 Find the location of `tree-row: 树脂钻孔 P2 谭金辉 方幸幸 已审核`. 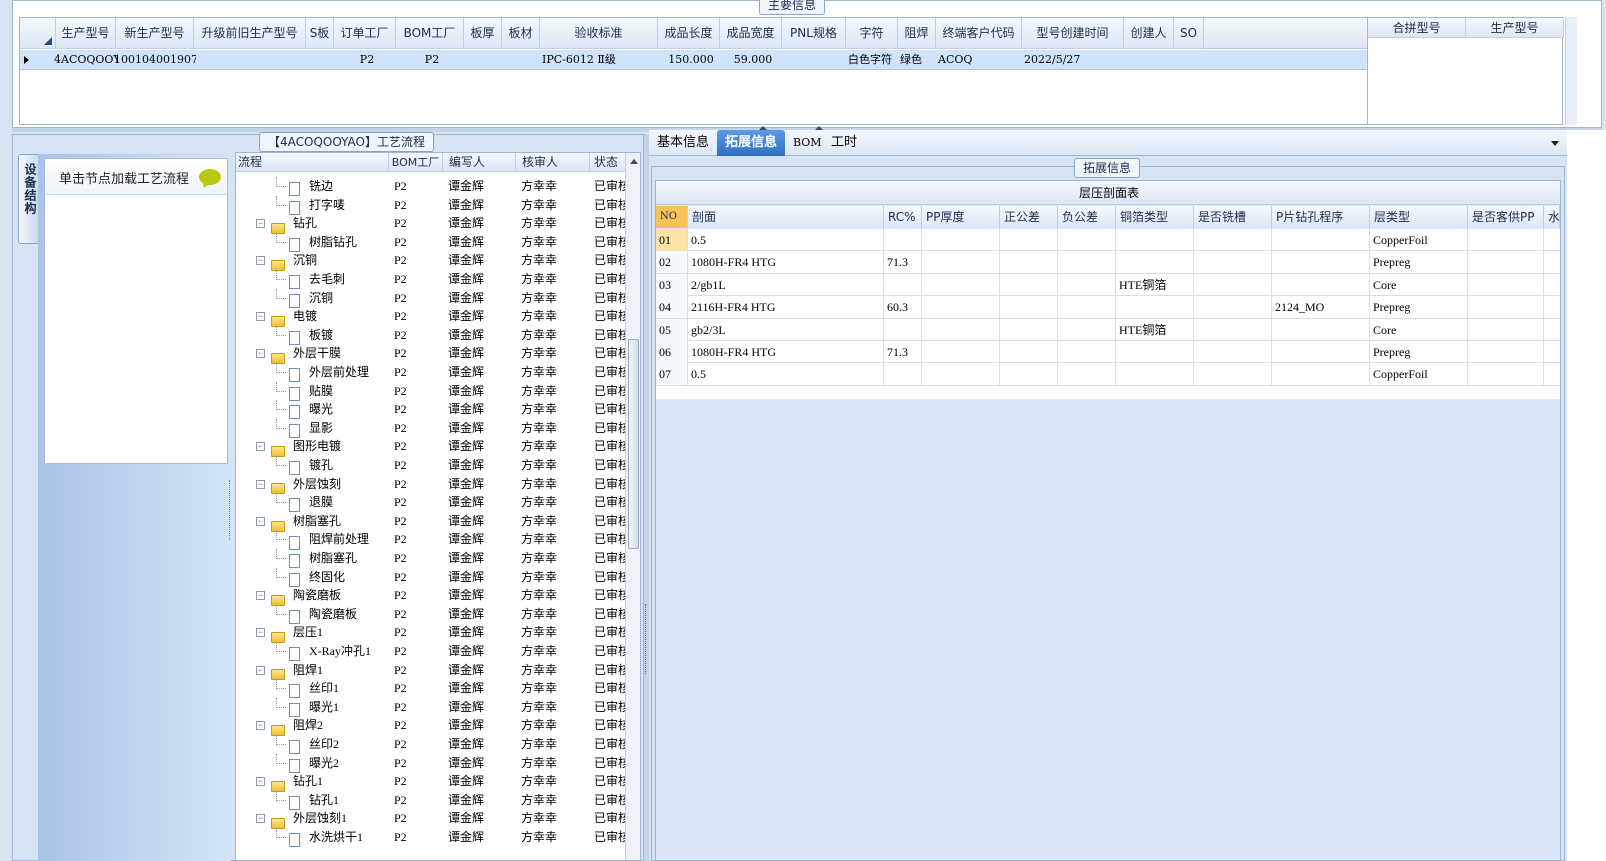

tree-row: 树脂钻孔 P2 谭金辉 方幸幸 已审核 is located at coordinates (438, 242).